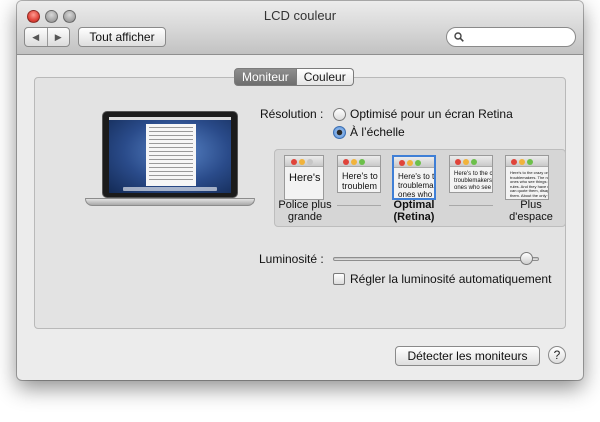 The width and height of the screenshot is (600, 422). Describe the element at coordinates (450, 279) in the screenshot. I see `auto-brightness-label: Régler la luminosité automatiquement` at that location.